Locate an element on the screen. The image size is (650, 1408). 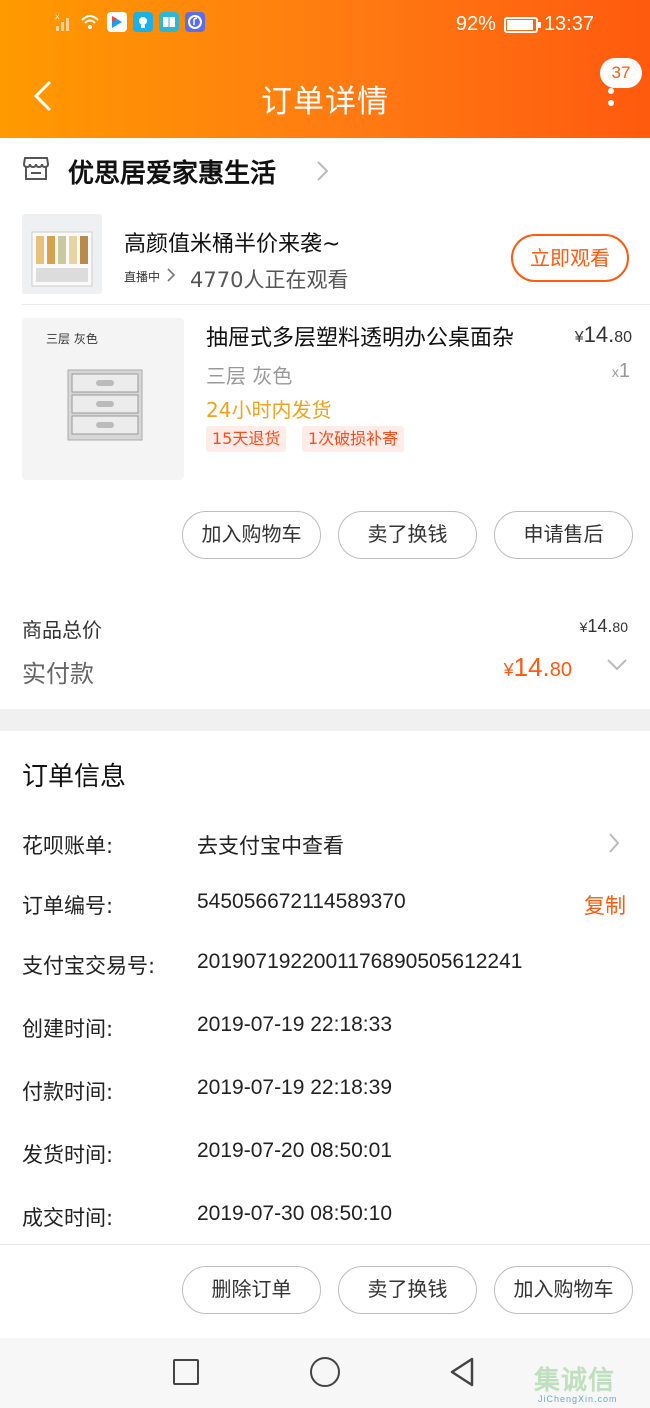
live-thumbnail is located at coordinates (62, 254).